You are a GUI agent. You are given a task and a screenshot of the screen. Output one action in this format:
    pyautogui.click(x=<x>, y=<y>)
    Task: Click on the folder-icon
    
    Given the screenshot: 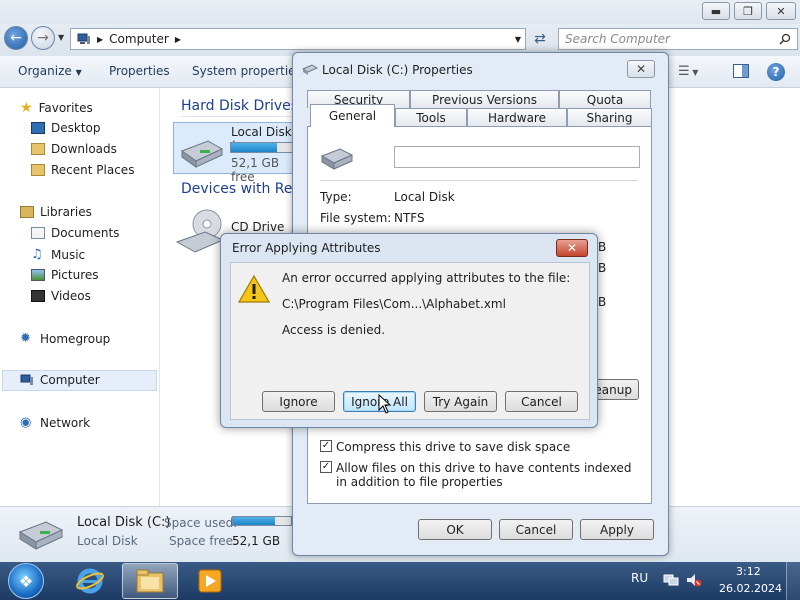 What is the action you would take?
    pyautogui.click(x=150, y=581)
    